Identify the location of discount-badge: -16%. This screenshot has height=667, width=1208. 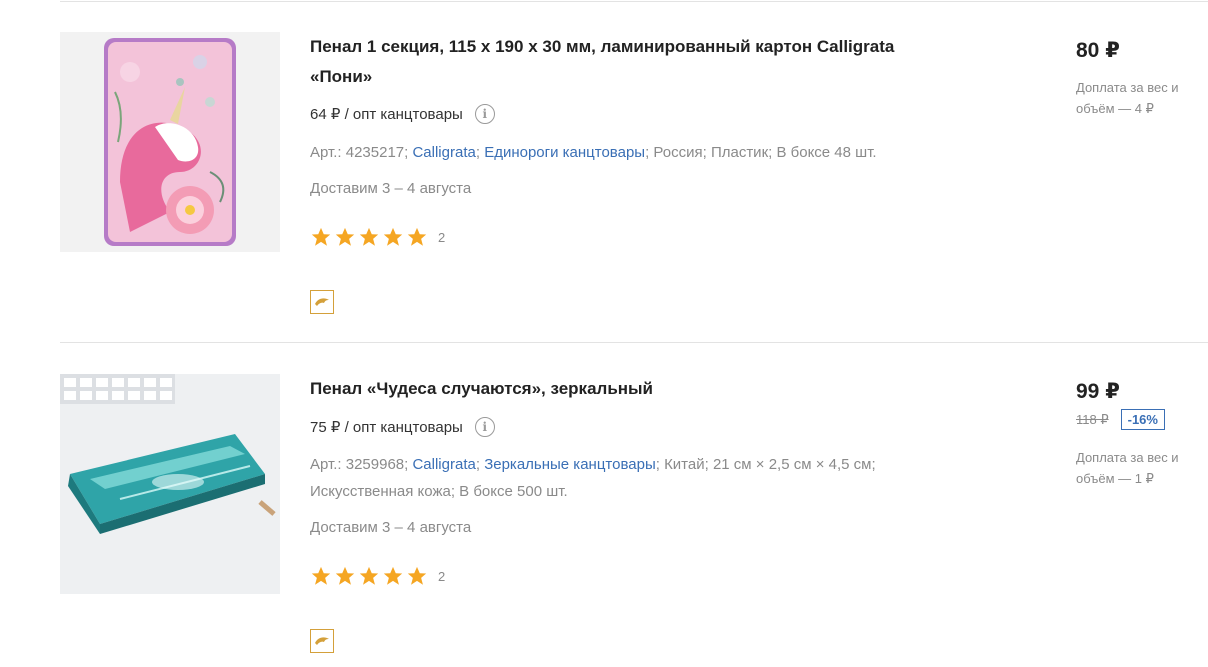
(1142, 419).